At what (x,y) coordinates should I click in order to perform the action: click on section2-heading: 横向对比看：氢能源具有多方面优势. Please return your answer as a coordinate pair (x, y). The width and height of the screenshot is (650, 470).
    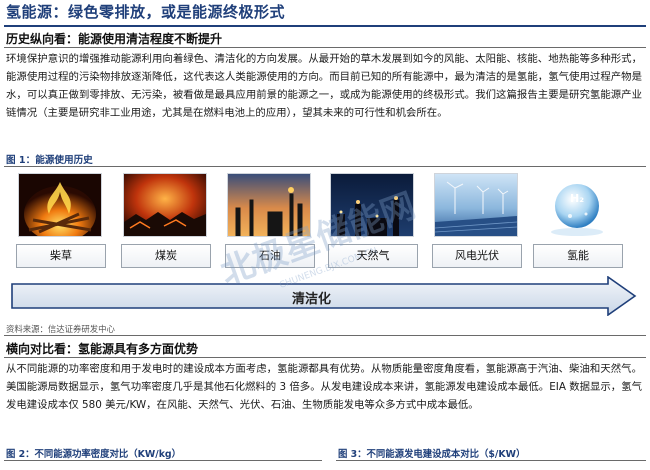
    Looking at the image, I should click on (102, 349).